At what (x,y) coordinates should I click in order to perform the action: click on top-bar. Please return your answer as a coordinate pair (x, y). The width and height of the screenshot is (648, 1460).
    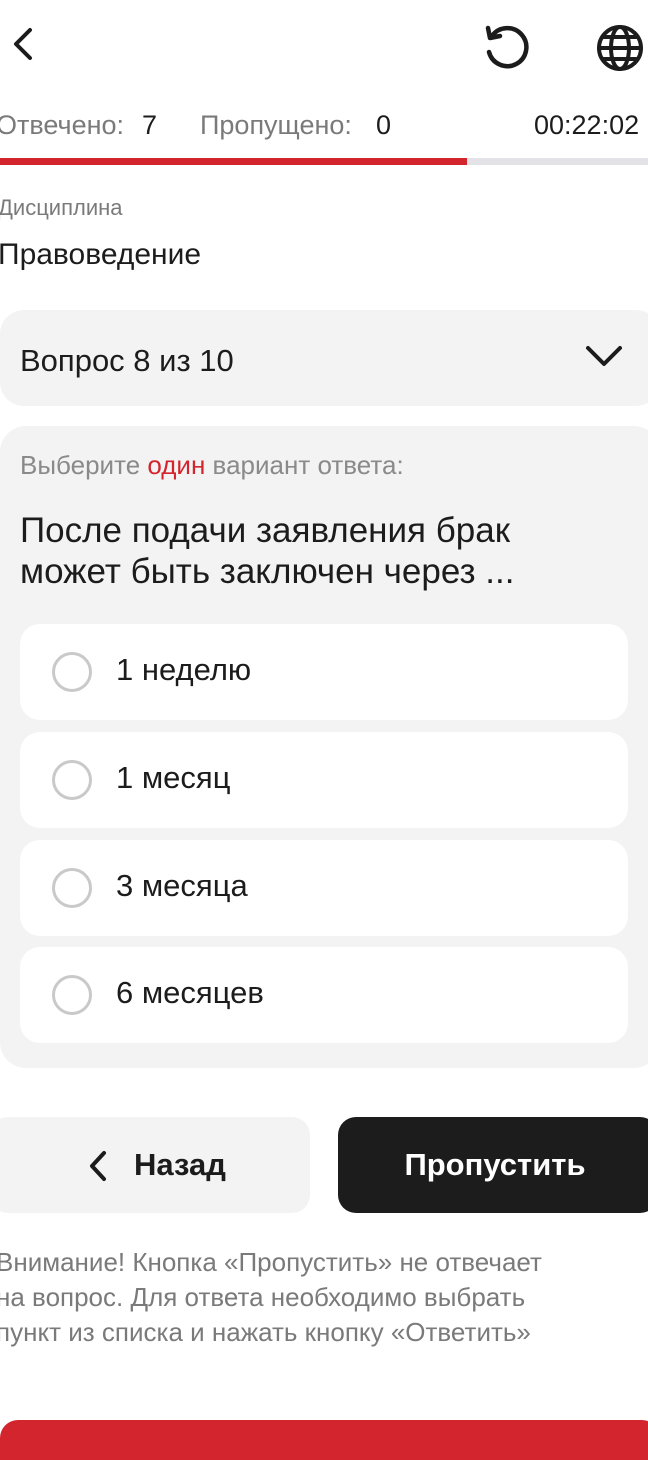
    Looking at the image, I should click on (324, 48).